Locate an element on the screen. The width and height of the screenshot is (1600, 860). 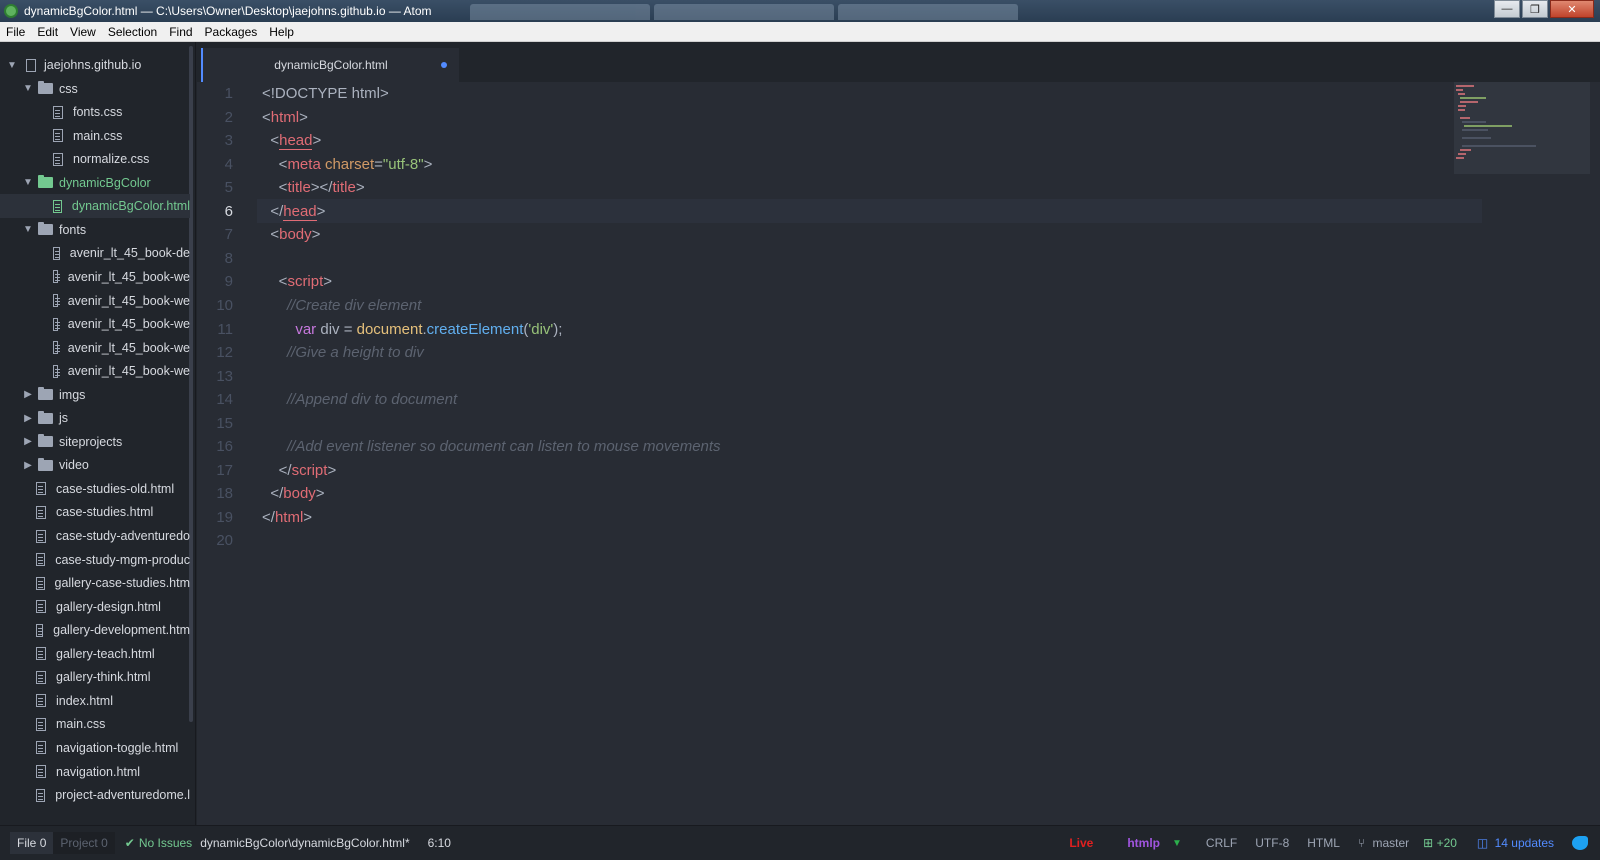
line-number: 13 is located at coordinates (224, 376).